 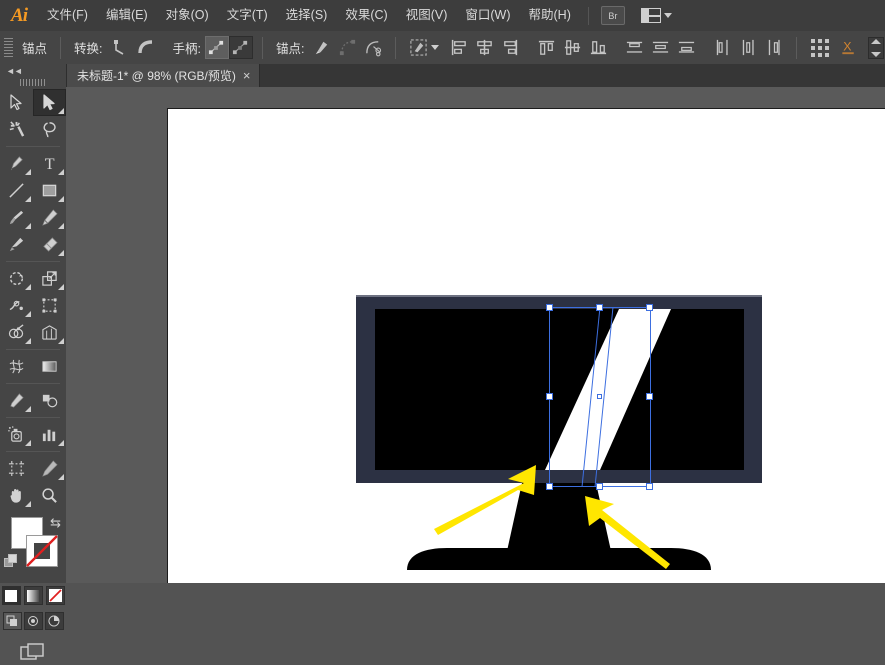 What do you see at coordinates (88, 49) in the screenshot?
I see `convert-label: 转换:` at bounding box center [88, 49].